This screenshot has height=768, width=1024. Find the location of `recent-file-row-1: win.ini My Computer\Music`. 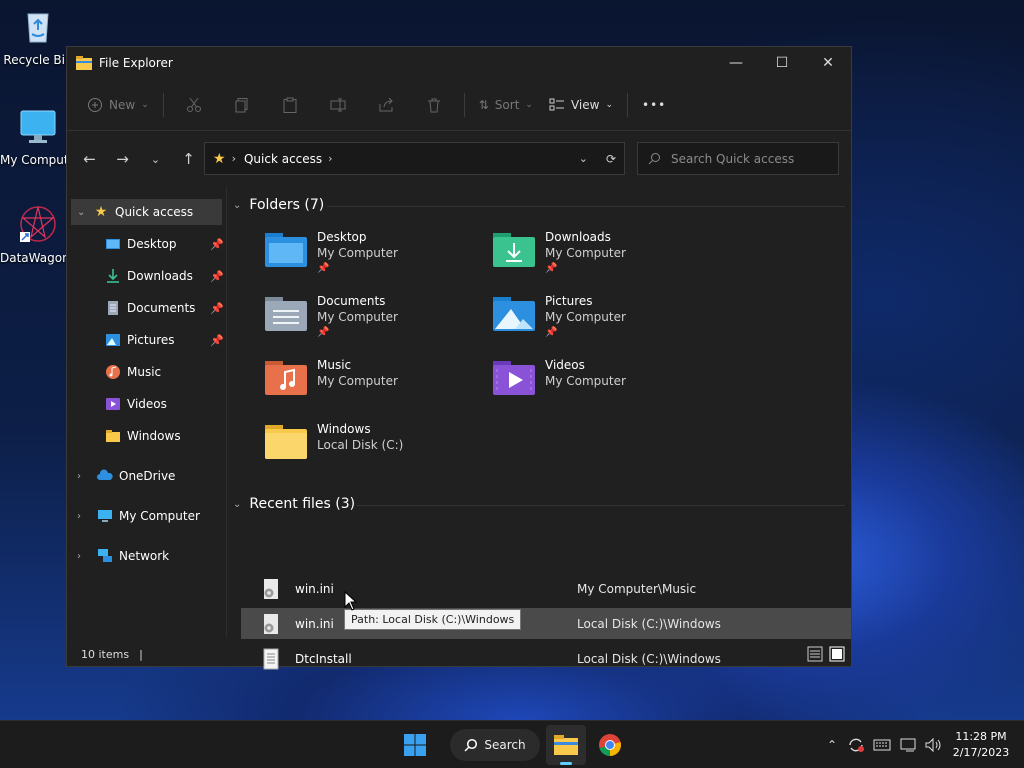

recent-file-row-1: win.ini My Computer\Music is located at coordinates (546, 588).